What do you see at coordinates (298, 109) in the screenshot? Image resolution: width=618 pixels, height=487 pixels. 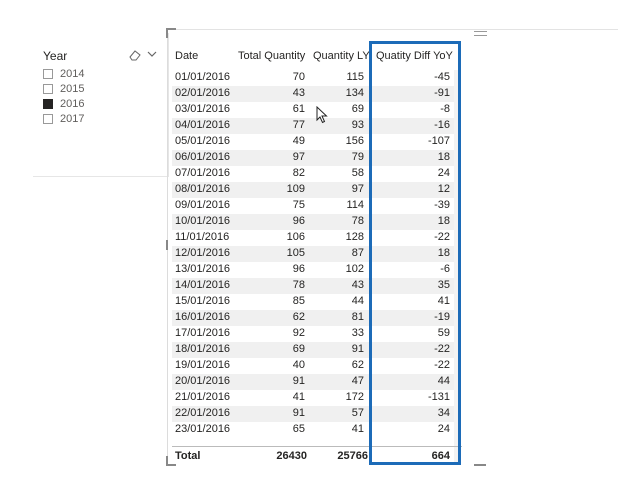 I see `cell-total-quantity: 61` at bounding box center [298, 109].